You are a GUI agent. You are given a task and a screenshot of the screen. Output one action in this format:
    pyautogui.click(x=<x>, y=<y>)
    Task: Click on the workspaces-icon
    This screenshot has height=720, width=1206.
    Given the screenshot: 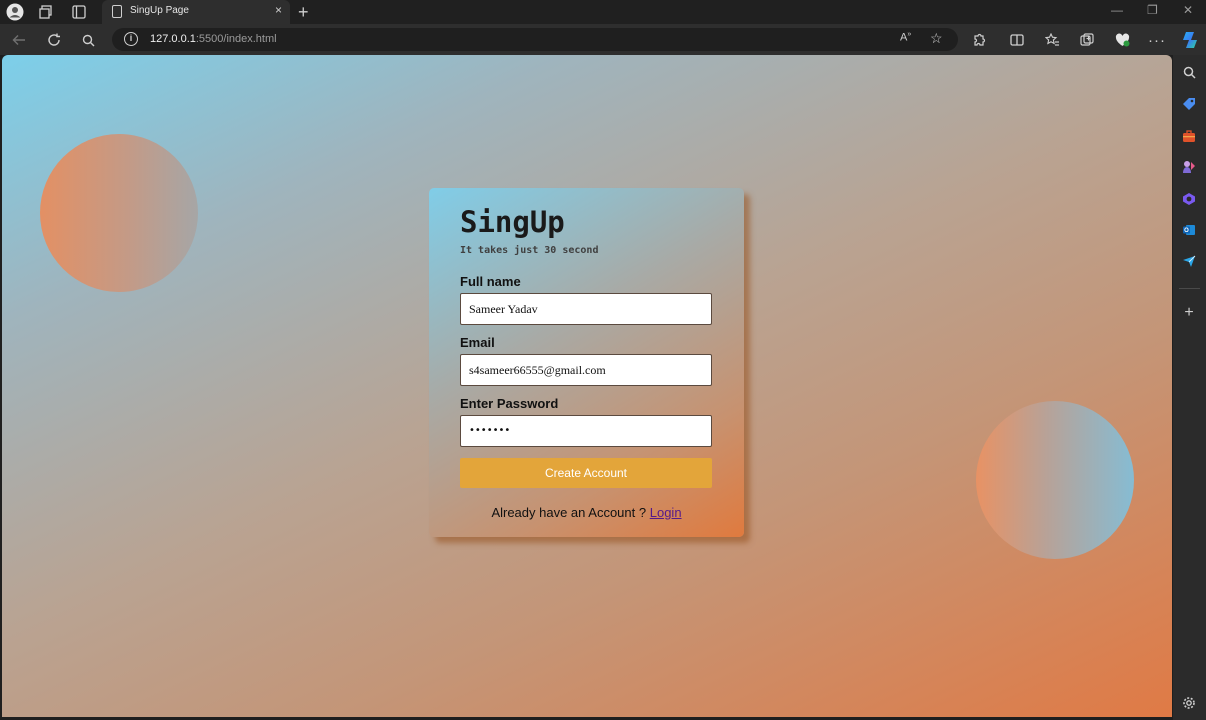 What is the action you would take?
    pyautogui.click(x=46, y=12)
    